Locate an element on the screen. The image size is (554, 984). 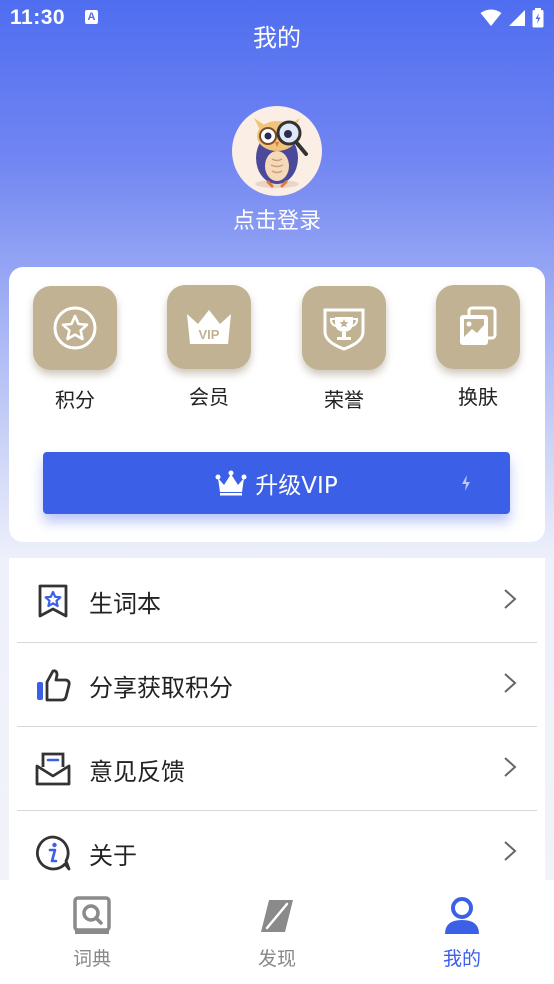
points-star-icon is located at coordinates (75, 328).